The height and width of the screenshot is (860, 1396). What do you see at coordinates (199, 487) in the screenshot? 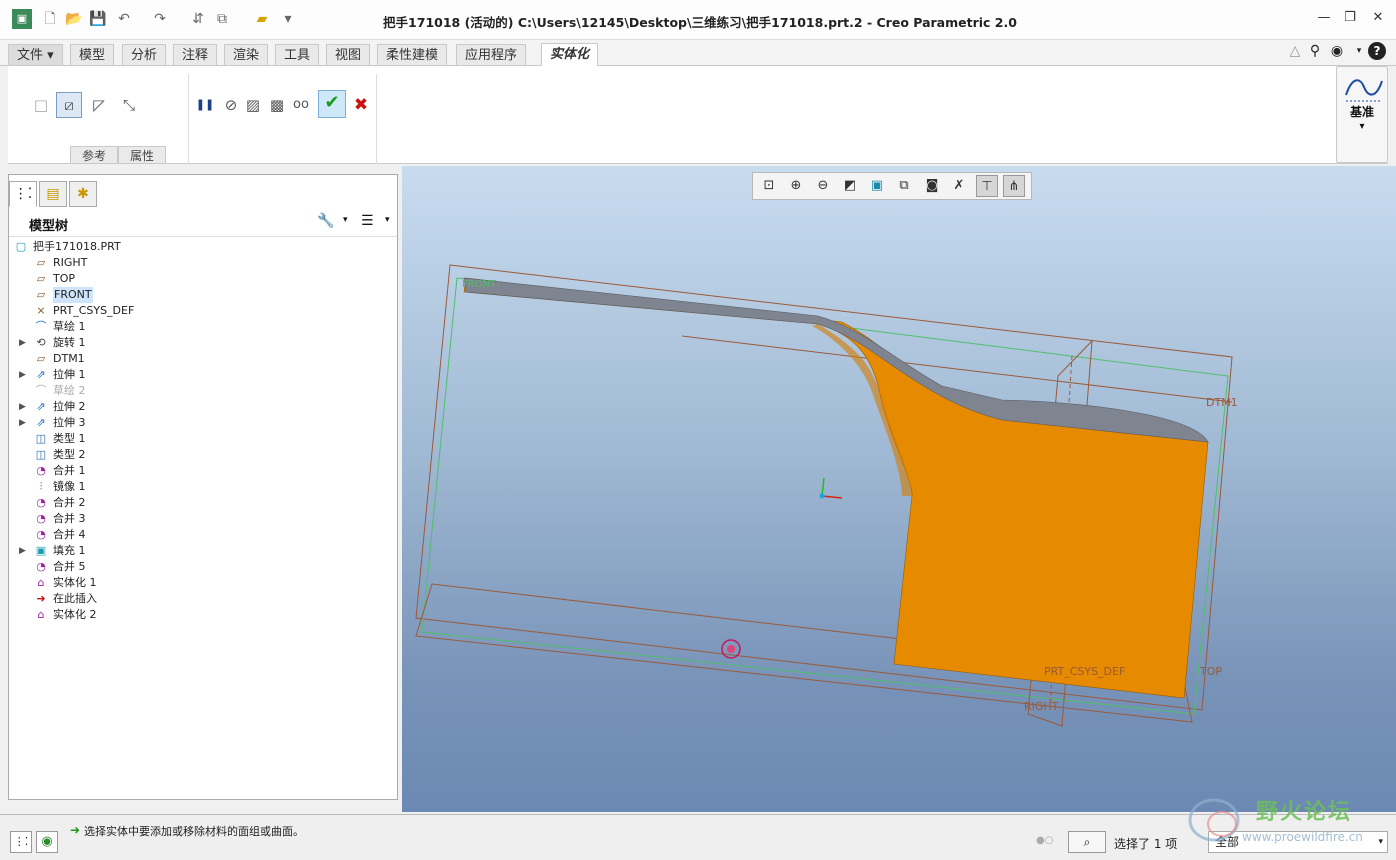
I see `model-tree-item: ⫶ 镜像 1` at bounding box center [199, 487].